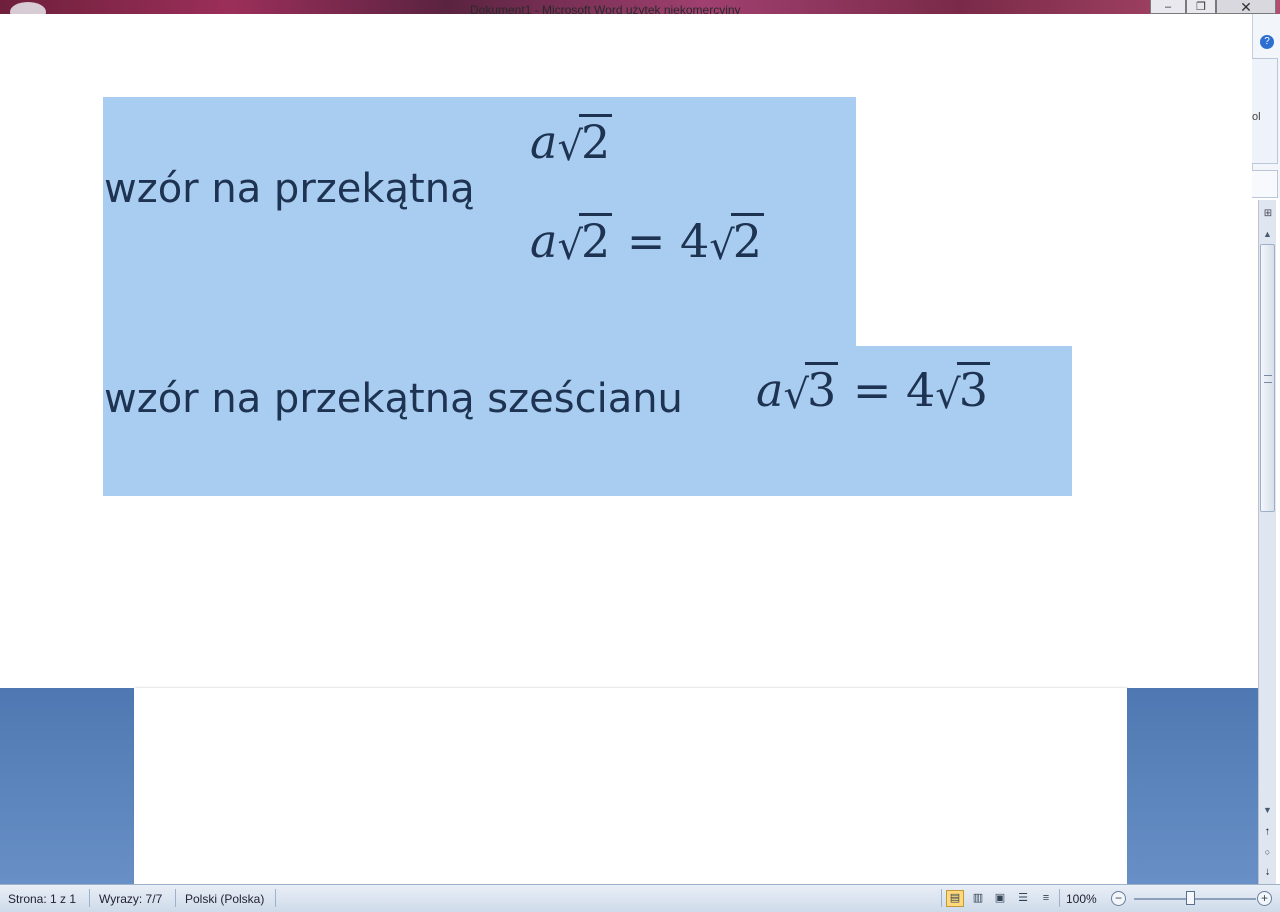 The image size is (1280, 912). I want to click on page-count: Strona: 1 z 1, so click(42, 899).